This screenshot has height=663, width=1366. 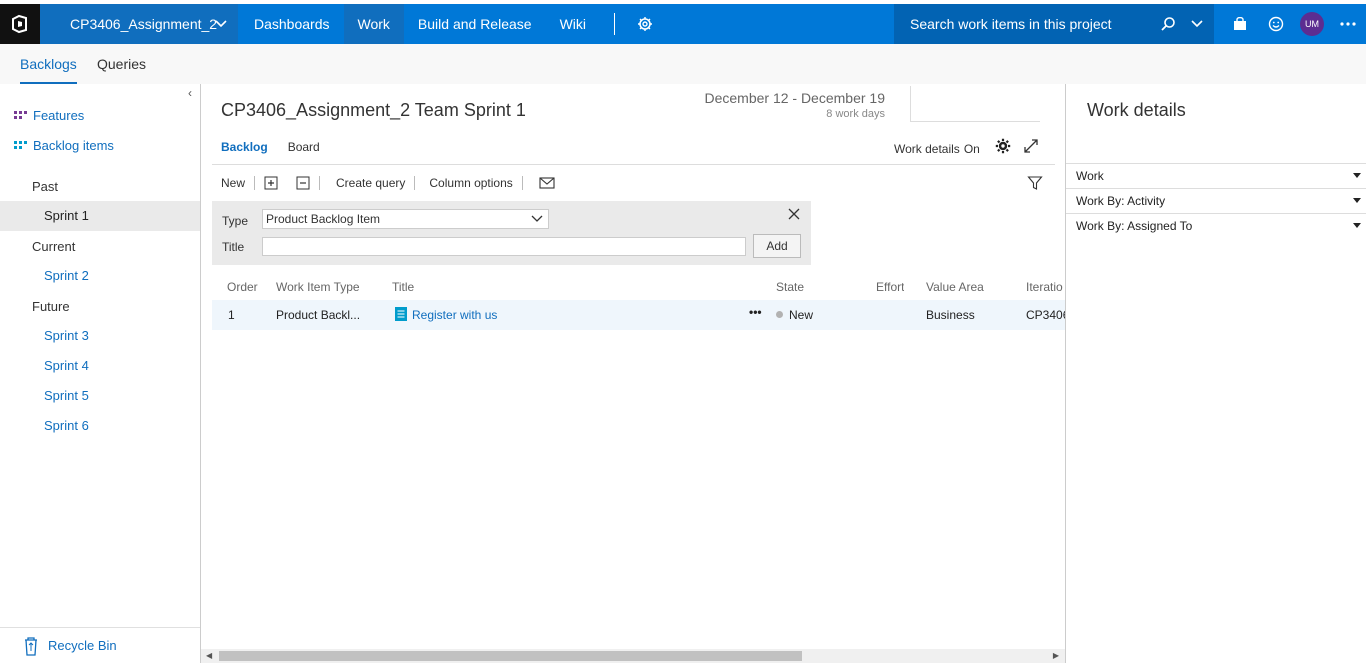 What do you see at coordinates (100, 276) in the screenshot?
I see `sprint-2: Sprint 2` at bounding box center [100, 276].